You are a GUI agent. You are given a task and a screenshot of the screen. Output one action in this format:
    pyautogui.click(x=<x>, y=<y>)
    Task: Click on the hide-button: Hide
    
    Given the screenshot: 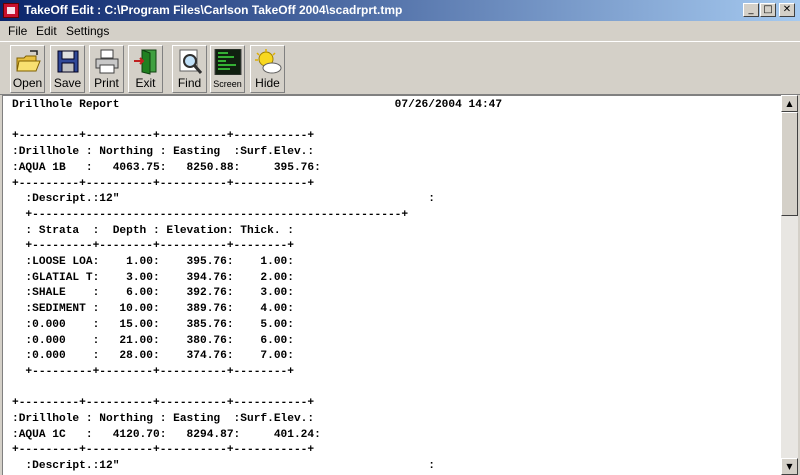 What is the action you would take?
    pyautogui.click(x=267, y=69)
    